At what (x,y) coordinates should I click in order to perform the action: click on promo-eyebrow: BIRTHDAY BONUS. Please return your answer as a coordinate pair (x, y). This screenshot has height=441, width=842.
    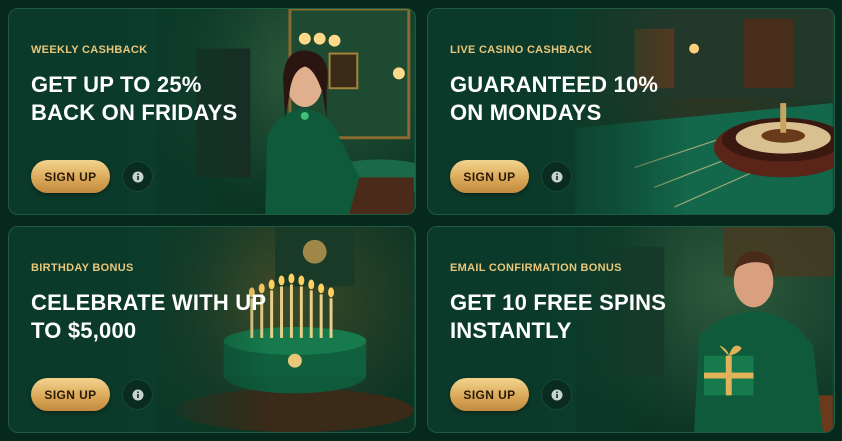
    Looking at the image, I should click on (82, 268).